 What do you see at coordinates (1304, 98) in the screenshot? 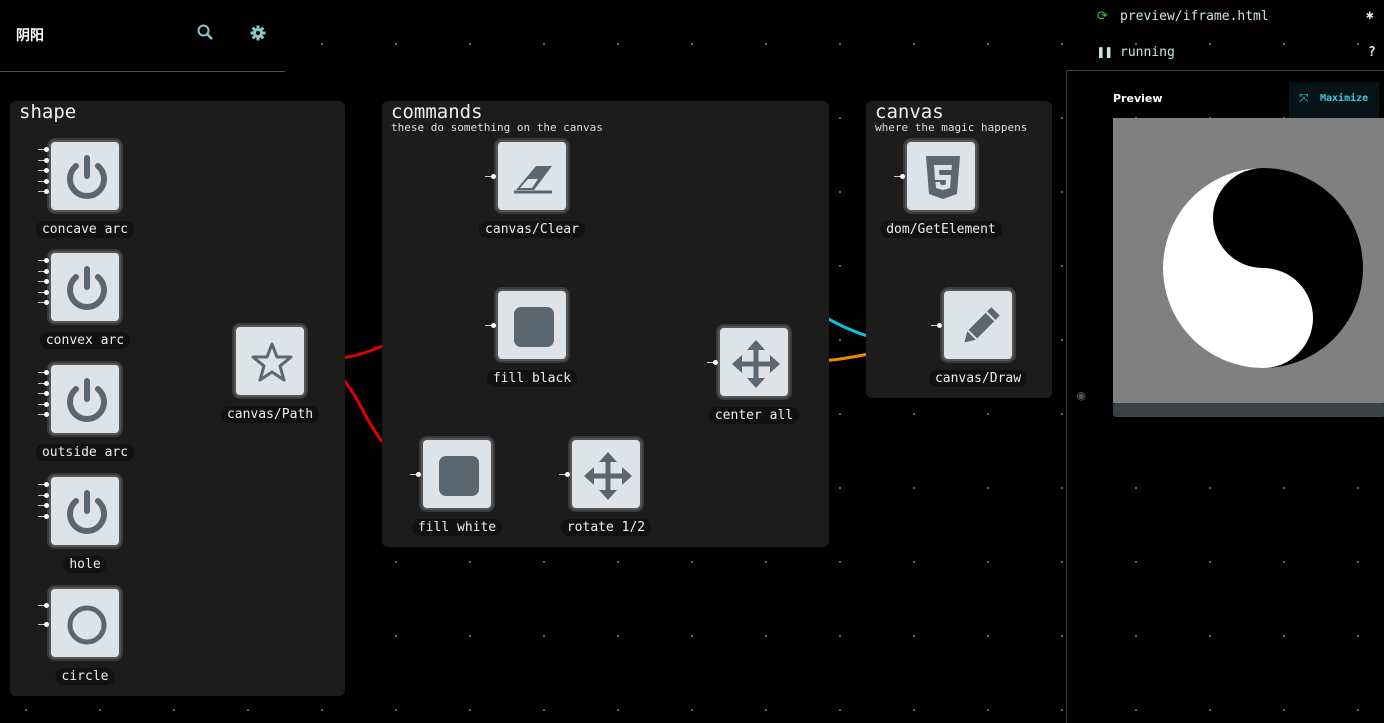
I see `maximize-icon: ⤧` at bounding box center [1304, 98].